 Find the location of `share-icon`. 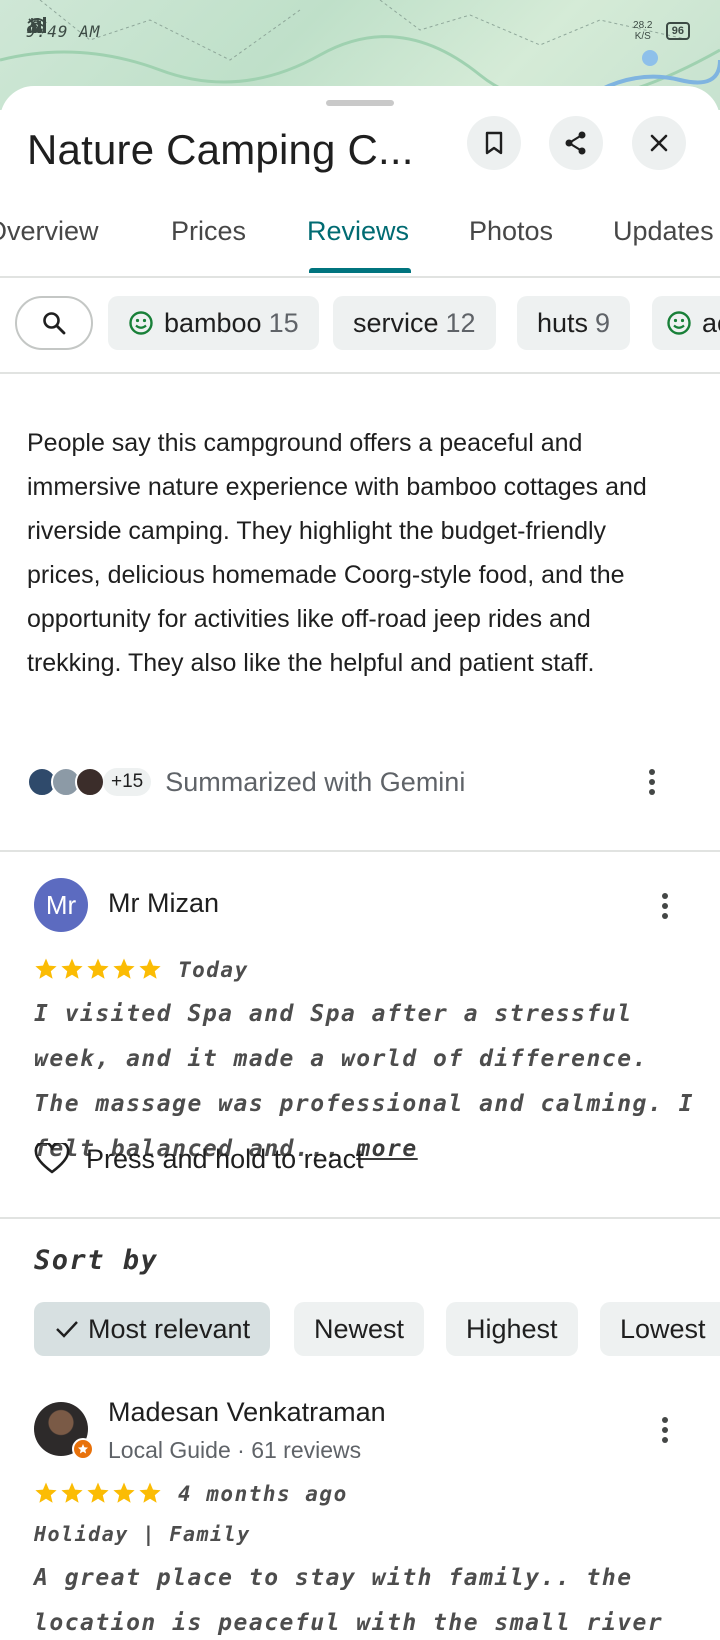

share-icon is located at coordinates (575, 143).